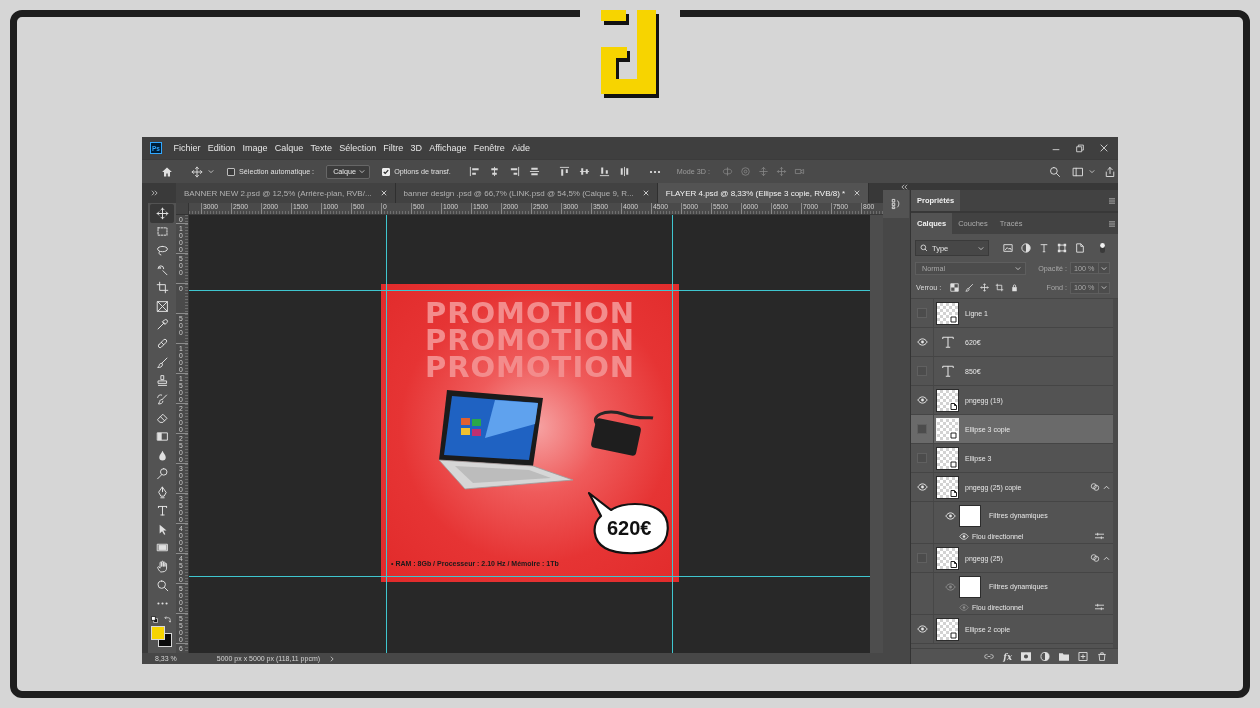 The height and width of the screenshot is (708, 1260). What do you see at coordinates (474, 171) in the screenshot?
I see `align-left-icon` at bounding box center [474, 171].